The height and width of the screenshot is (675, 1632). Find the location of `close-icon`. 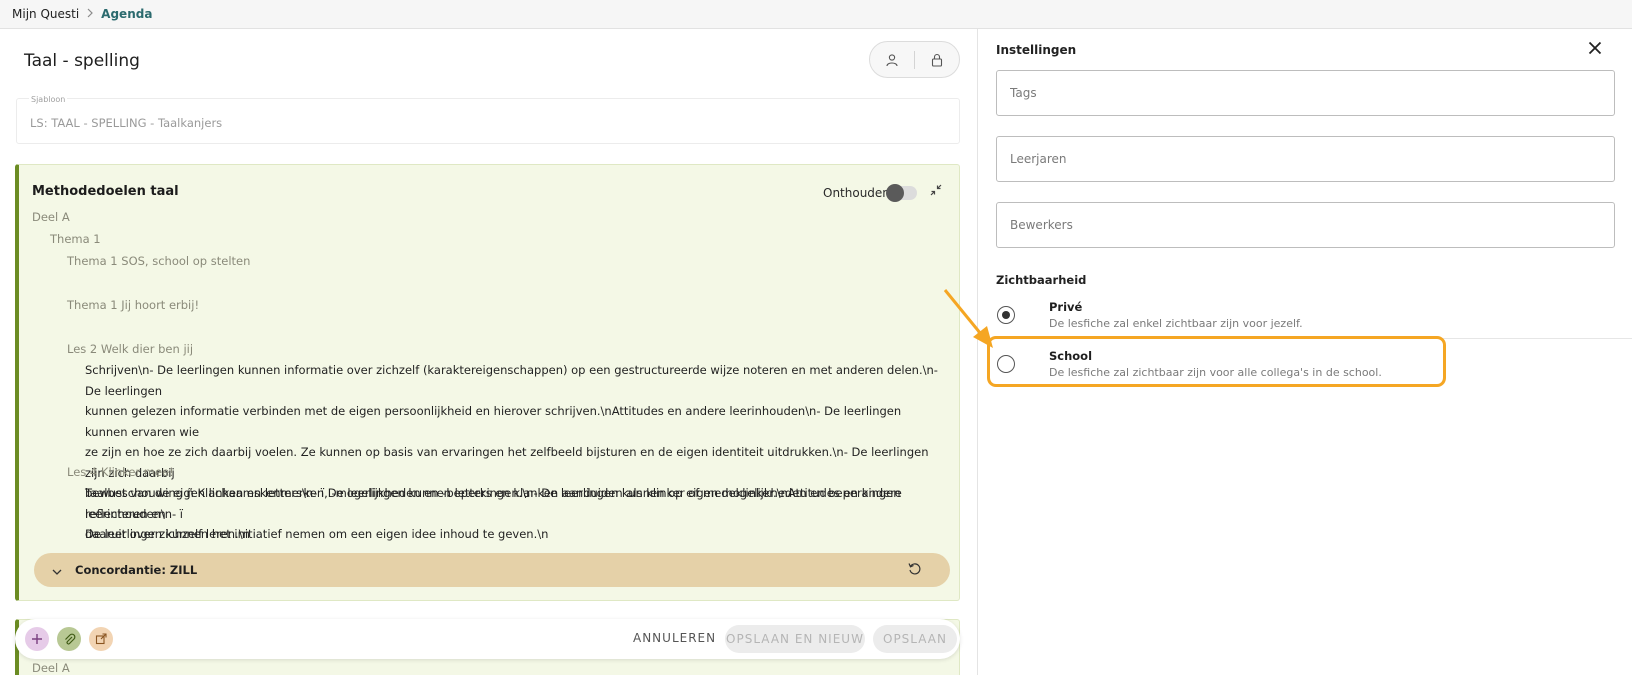

close-icon is located at coordinates (1595, 49).